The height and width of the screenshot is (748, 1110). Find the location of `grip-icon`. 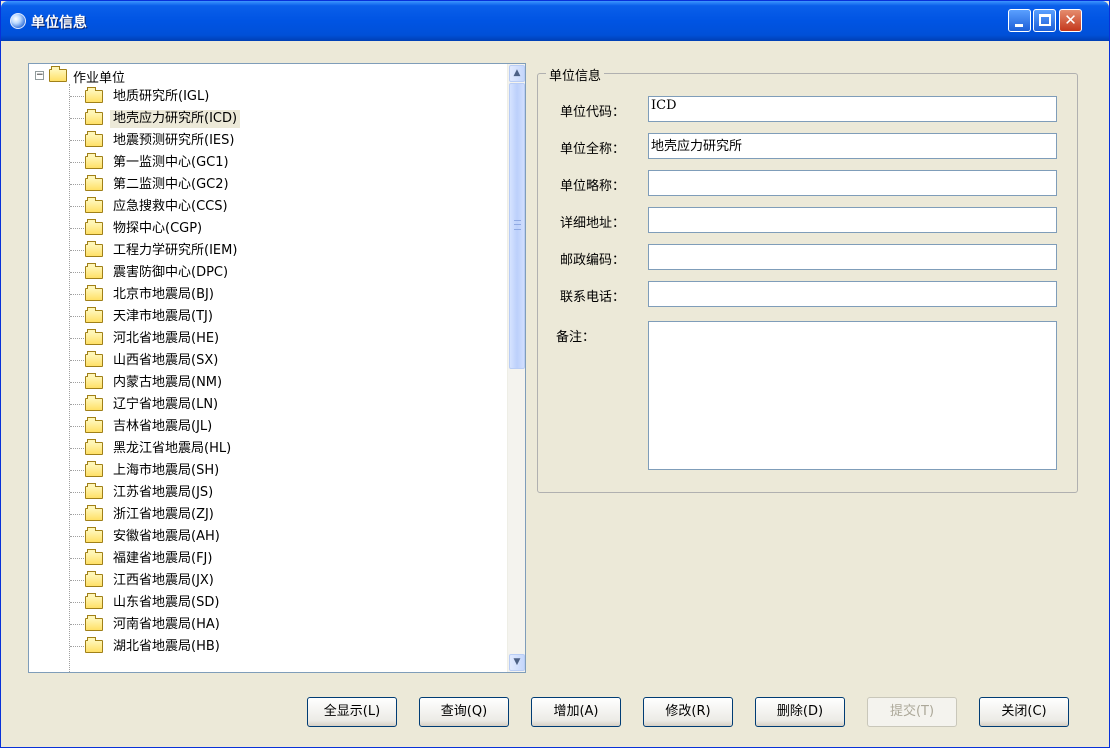

grip-icon is located at coordinates (517, 225).